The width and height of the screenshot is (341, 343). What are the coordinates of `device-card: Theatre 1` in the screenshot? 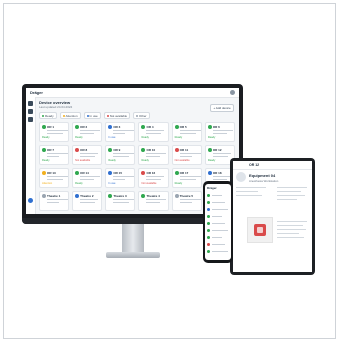 It's located at (54, 201).